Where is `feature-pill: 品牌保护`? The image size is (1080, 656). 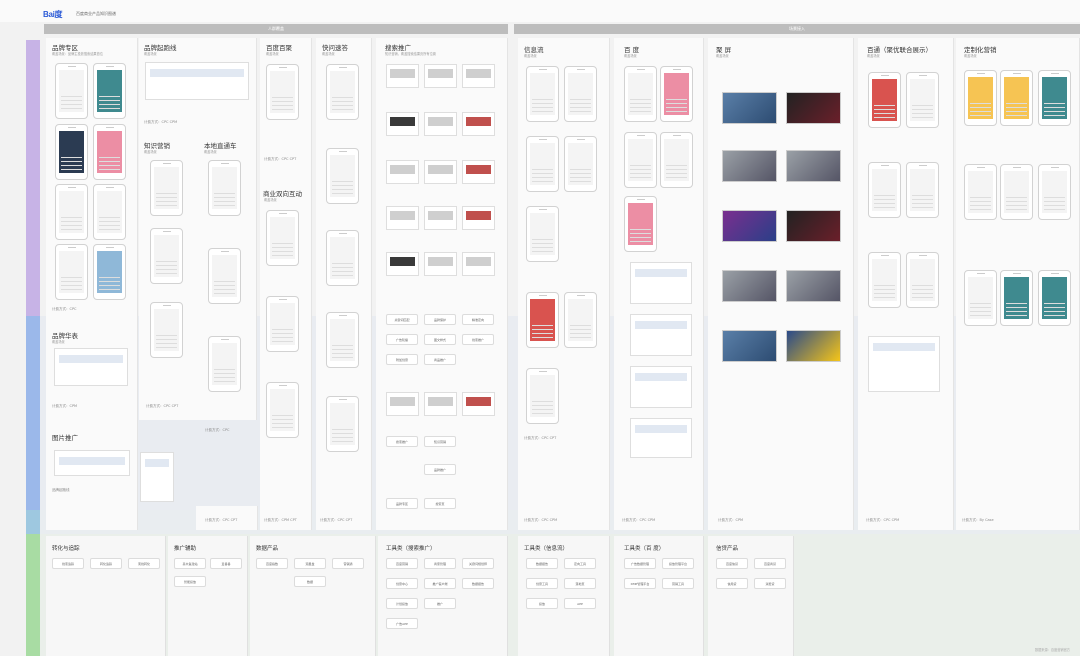
feature-pill: 品牌保护 is located at coordinates (440, 319).